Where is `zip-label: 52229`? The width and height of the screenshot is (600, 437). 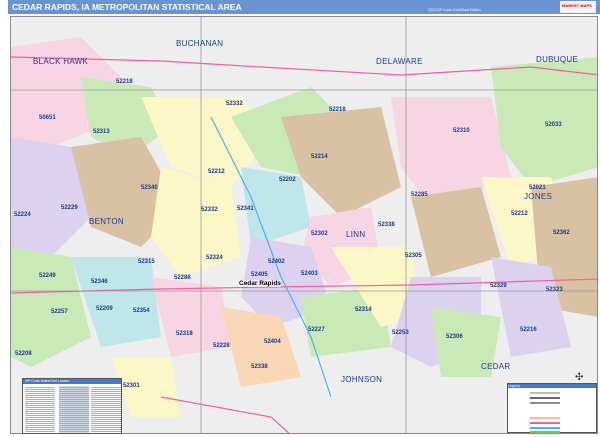 zip-label: 52229 is located at coordinates (69, 208).